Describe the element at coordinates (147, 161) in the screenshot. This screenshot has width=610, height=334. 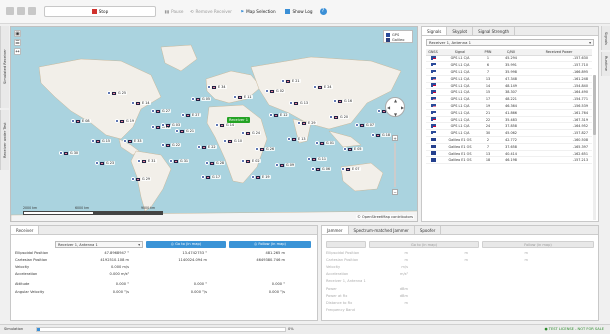
I see `satellite-marker: E 31` at that location.